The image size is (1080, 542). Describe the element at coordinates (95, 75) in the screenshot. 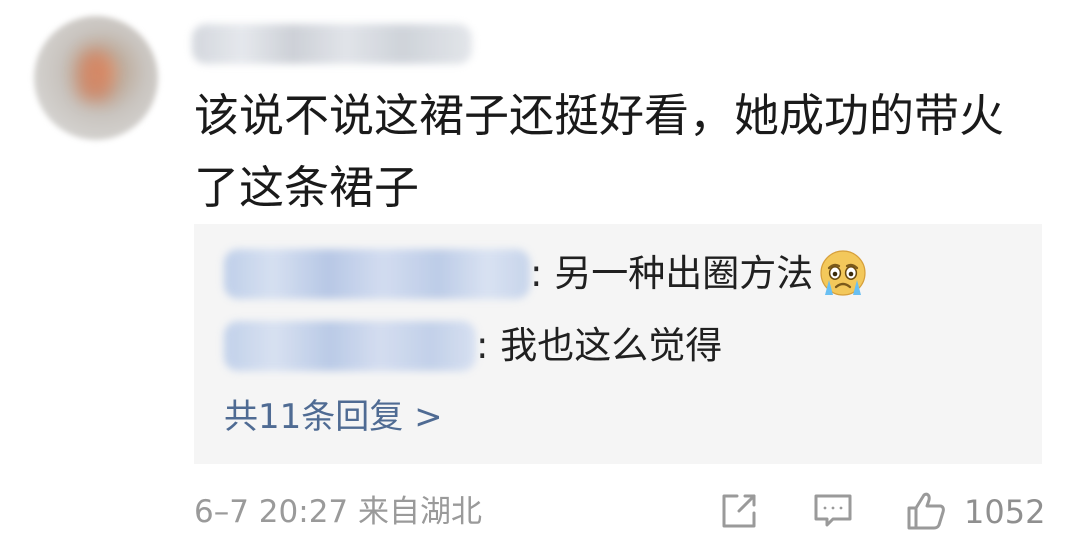

I see `avatar-detail` at that location.